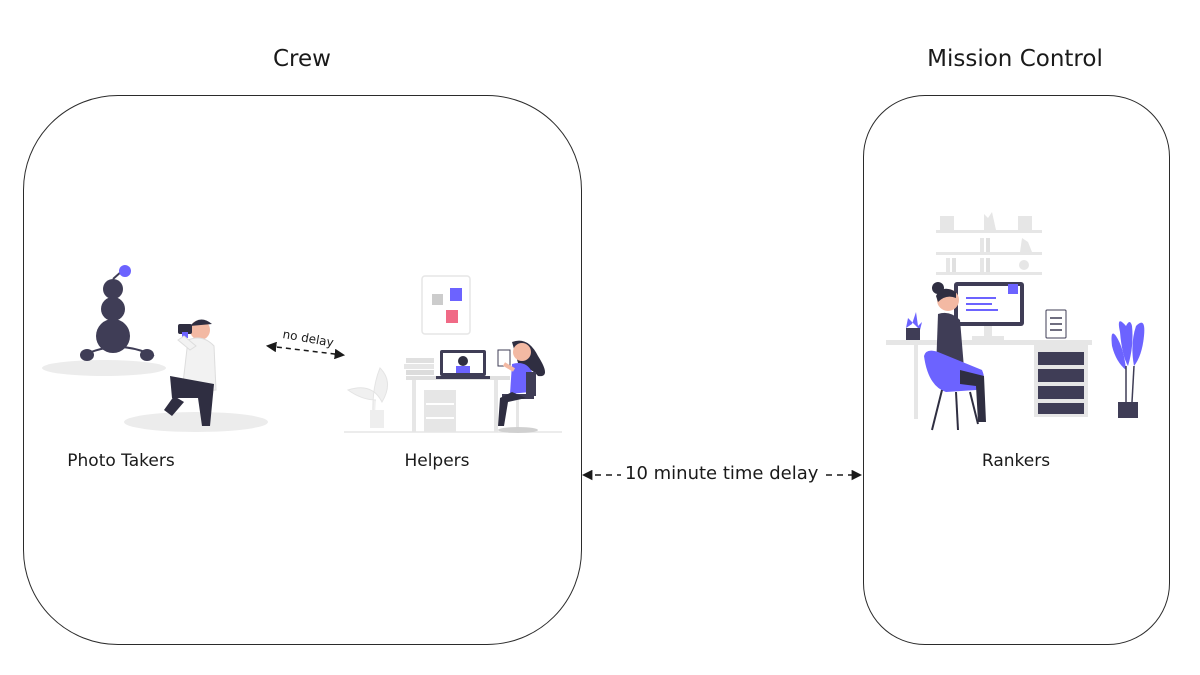 This screenshot has width=1200, height=675. Describe the element at coordinates (722, 473) in the screenshot. I see `time-delay-label: 10 minute time delay` at that location.